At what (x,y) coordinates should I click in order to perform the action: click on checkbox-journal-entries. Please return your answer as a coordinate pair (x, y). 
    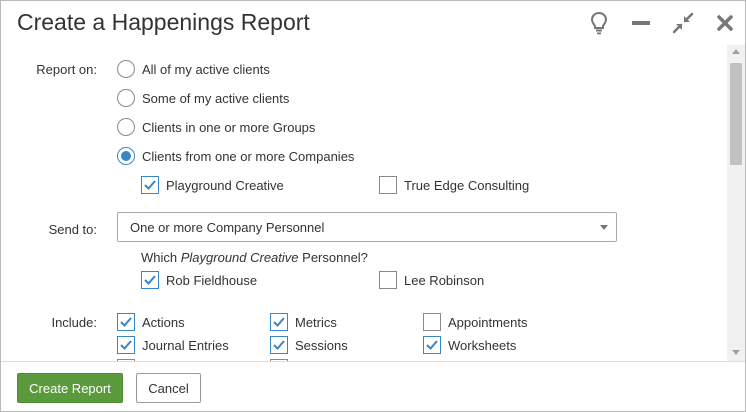
    Looking at the image, I should click on (126, 345).